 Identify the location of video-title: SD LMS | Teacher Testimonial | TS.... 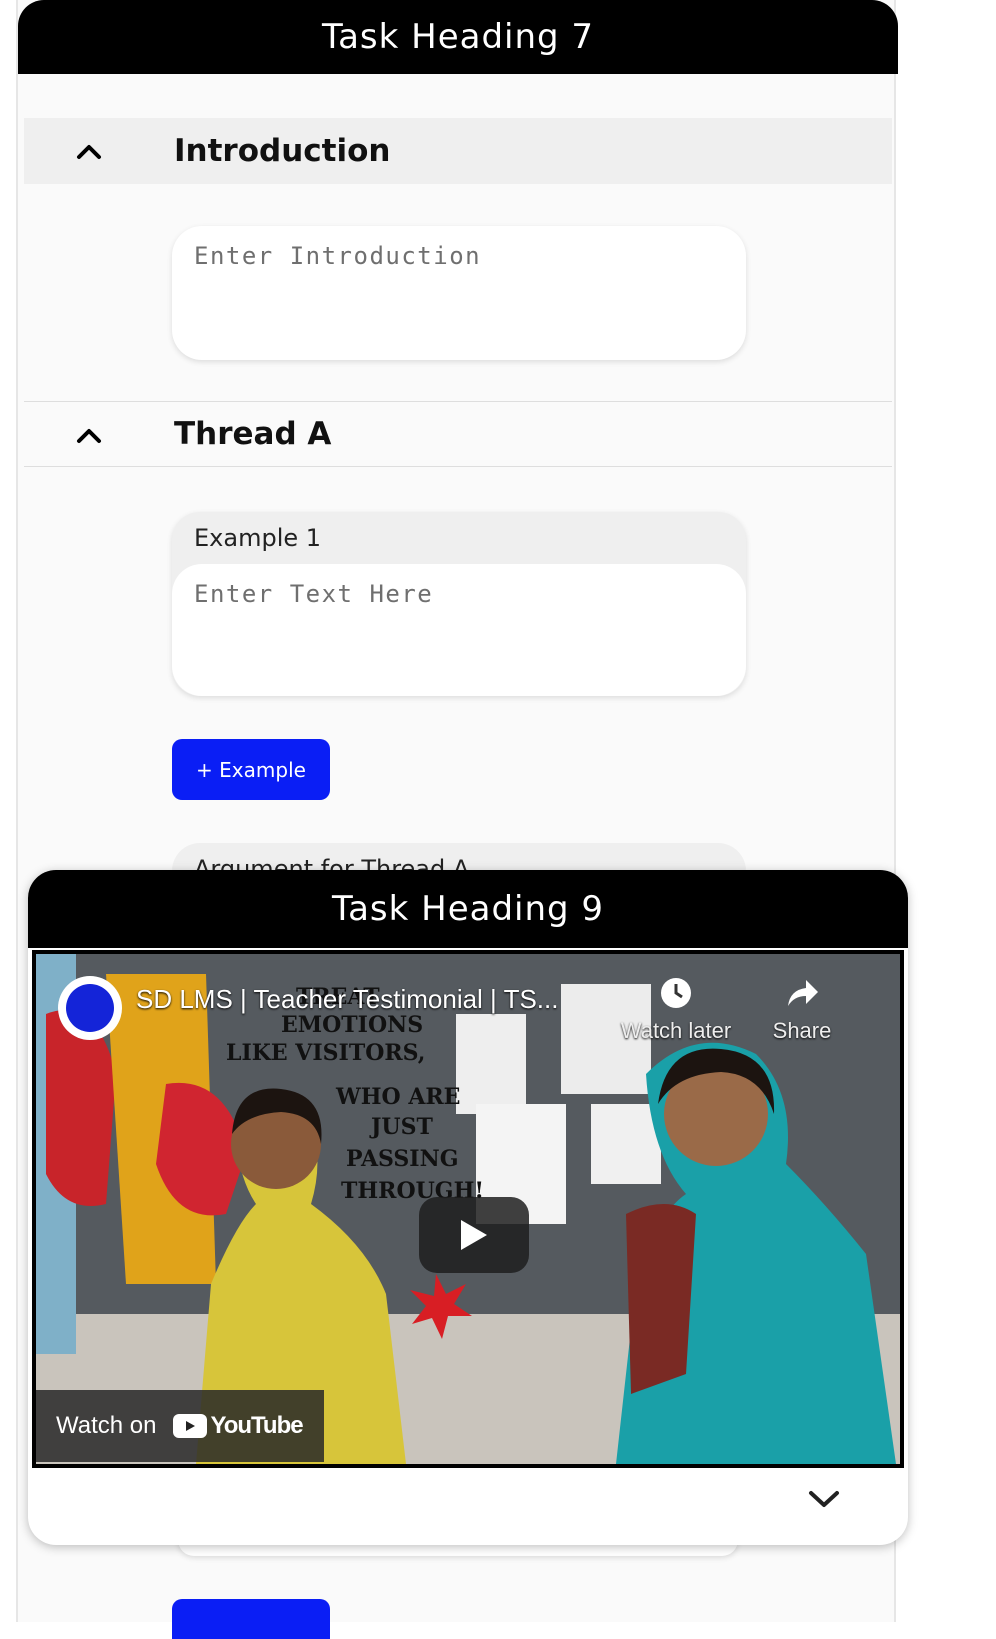
(347, 999).